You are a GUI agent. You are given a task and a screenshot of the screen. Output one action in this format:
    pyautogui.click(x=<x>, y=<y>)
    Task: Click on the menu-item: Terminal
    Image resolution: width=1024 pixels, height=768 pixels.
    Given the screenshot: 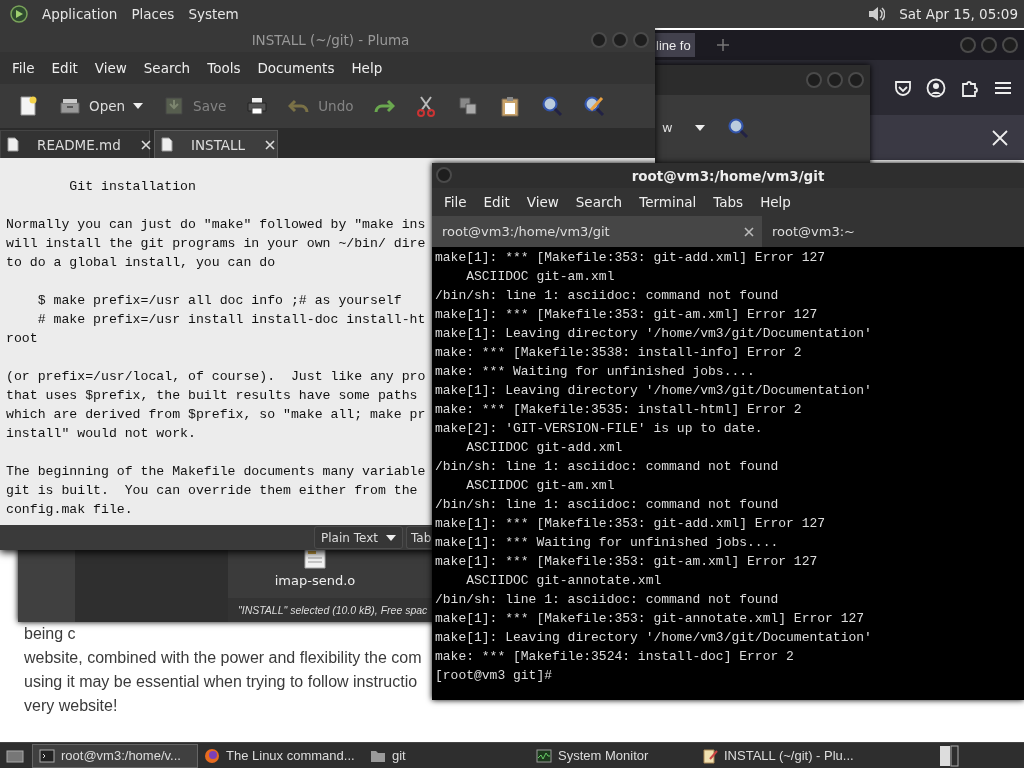 What is the action you would take?
    pyautogui.click(x=668, y=202)
    